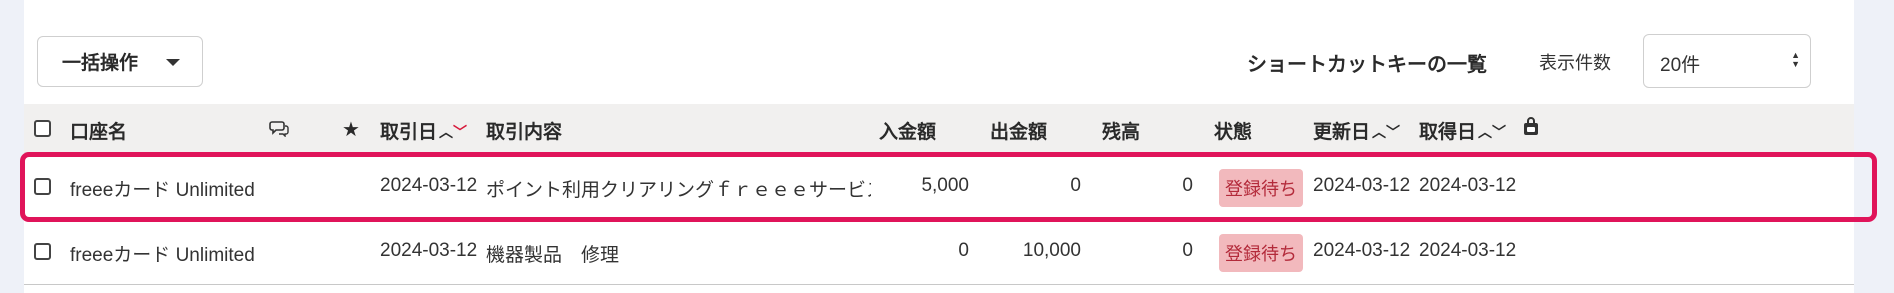  I want to click on column-header-status: 状態, so click(1233, 130).